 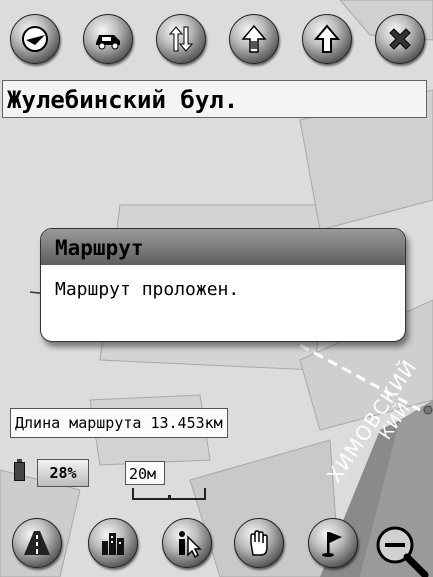 I want to click on route-length-label: Длина маршрута 13.453км, so click(x=119, y=423).